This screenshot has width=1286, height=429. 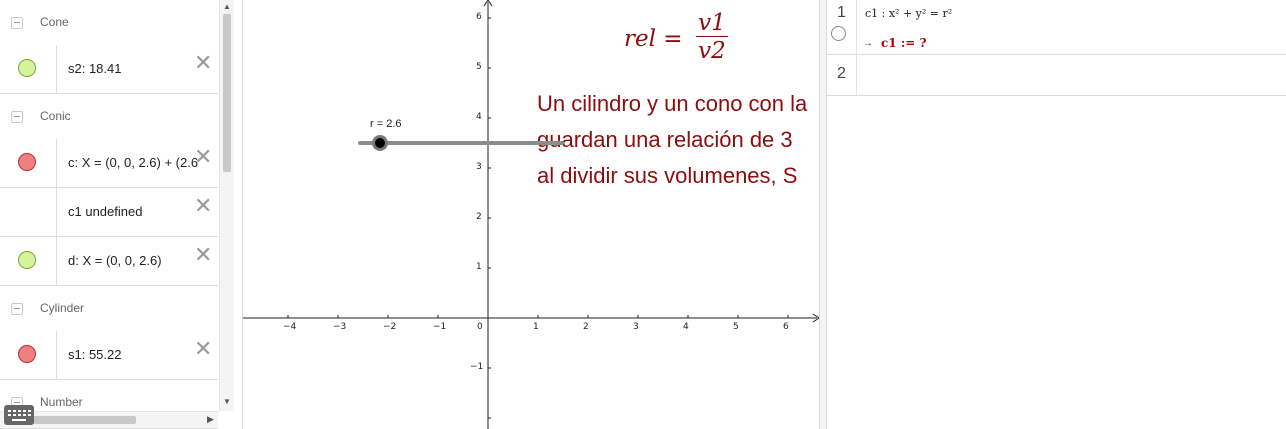 What do you see at coordinates (54, 22) in the screenshot?
I see `group-label: Cone` at bounding box center [54, 22].